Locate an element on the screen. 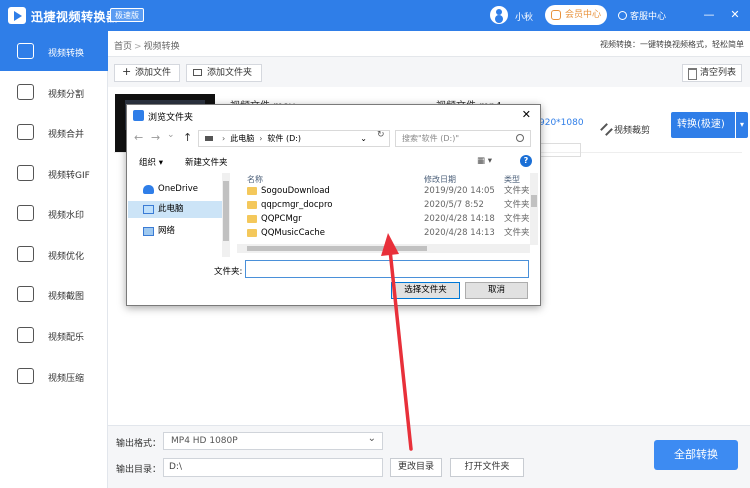  folder-name-input is located at coordinates (387, 269).